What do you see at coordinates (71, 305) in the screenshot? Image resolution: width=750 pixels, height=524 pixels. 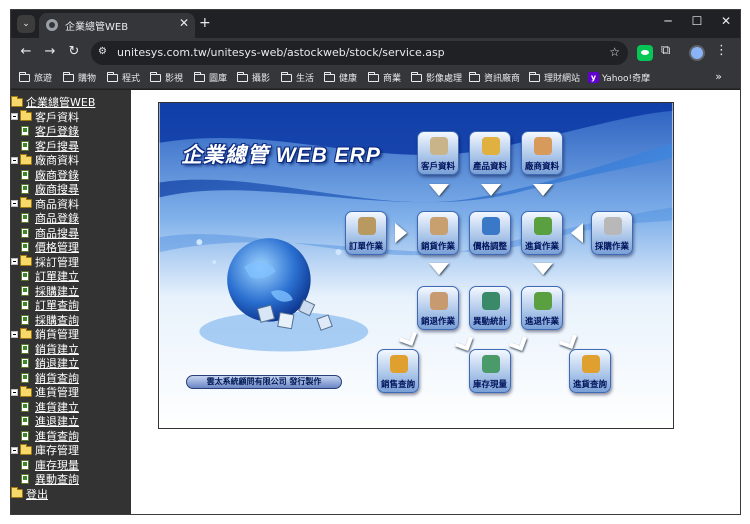 I see `tree-item: 訂單查詢` at bounding box center [71, 305].